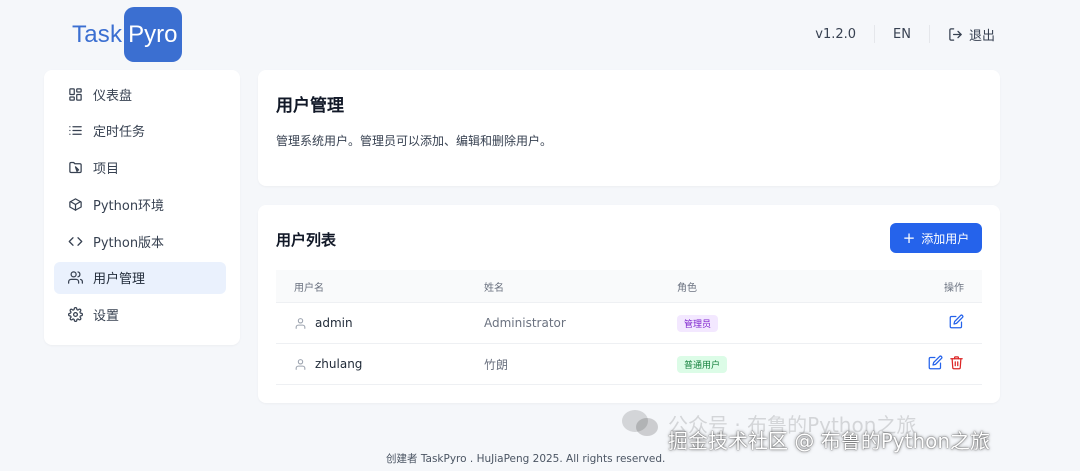  I want to click on name-cell: Administrator, so click(580, 323).